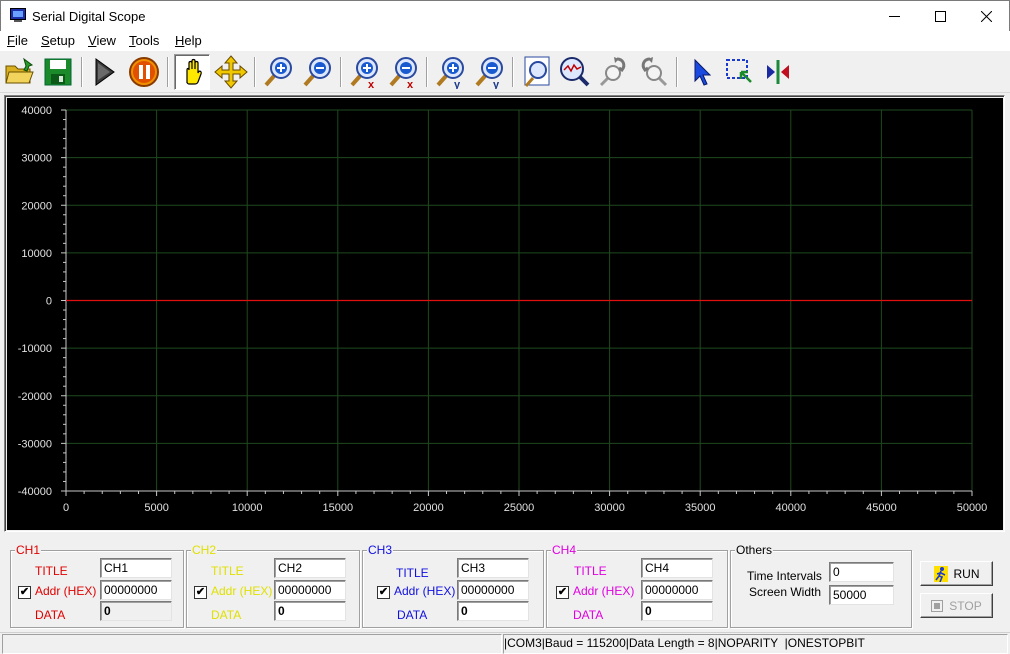 The height and width of the screenshot is (654, 1010). I want to click on x-tick-label: 25000, so click(519, 508).